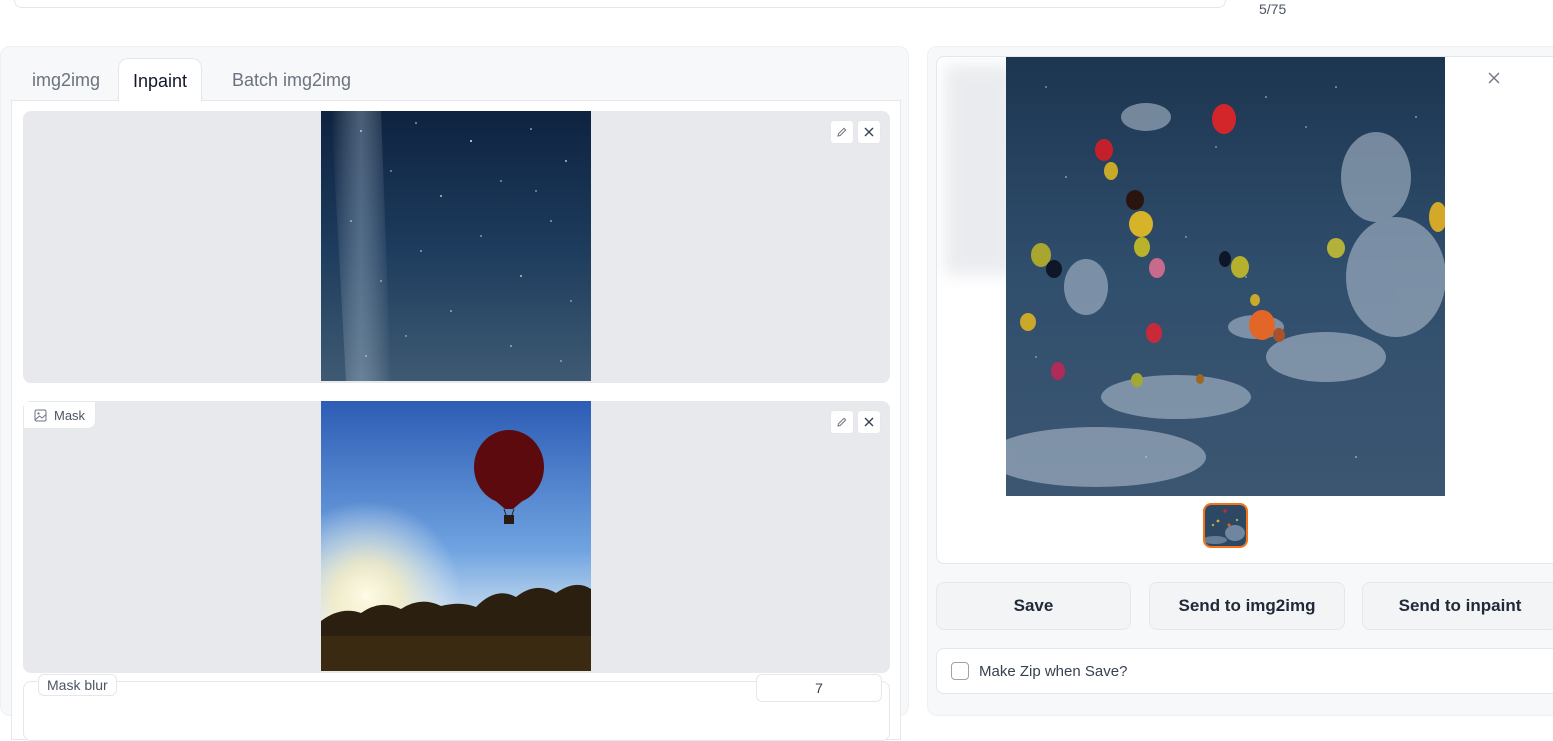  What do you see at coordinates (1247, 606) in the screenshot?
I see `send-to-img2img-button: Send to img2img` at bounding box center [1247, 606].